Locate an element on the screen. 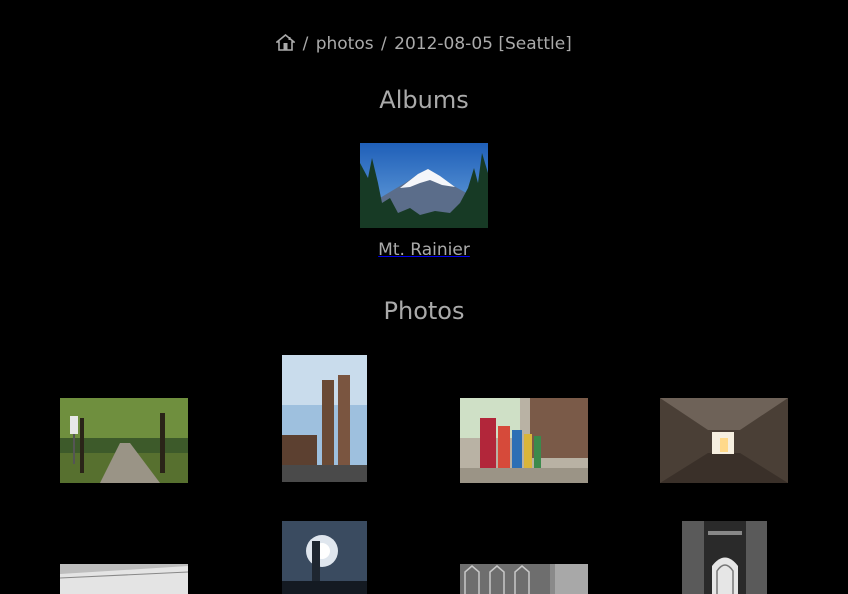 This screenshot has height=594, width=848. sun-statue-image is located at coordinates (324, 557).